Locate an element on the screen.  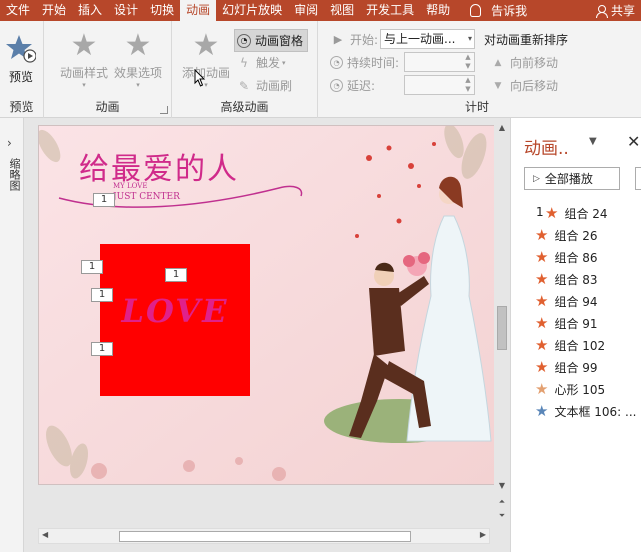
animation-list-item: ★ 组合 99 is located at coordinates (566, 367).